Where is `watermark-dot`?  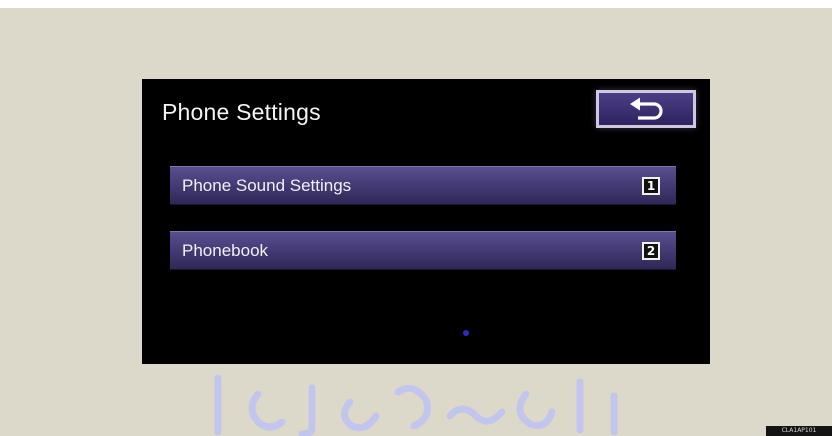
watermark-dot is located at coordinates (466, 333).